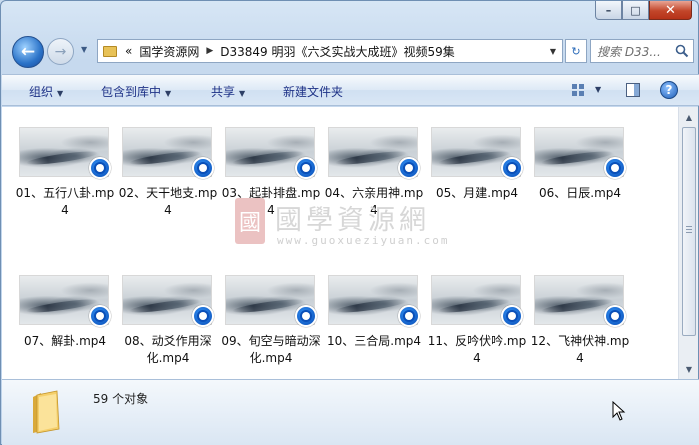 This screenshot has width=699, height=445. What do you see at coordinates (28, 52) in the screenshot?
I see `back-button: ←` at bounding box center [28, 52].